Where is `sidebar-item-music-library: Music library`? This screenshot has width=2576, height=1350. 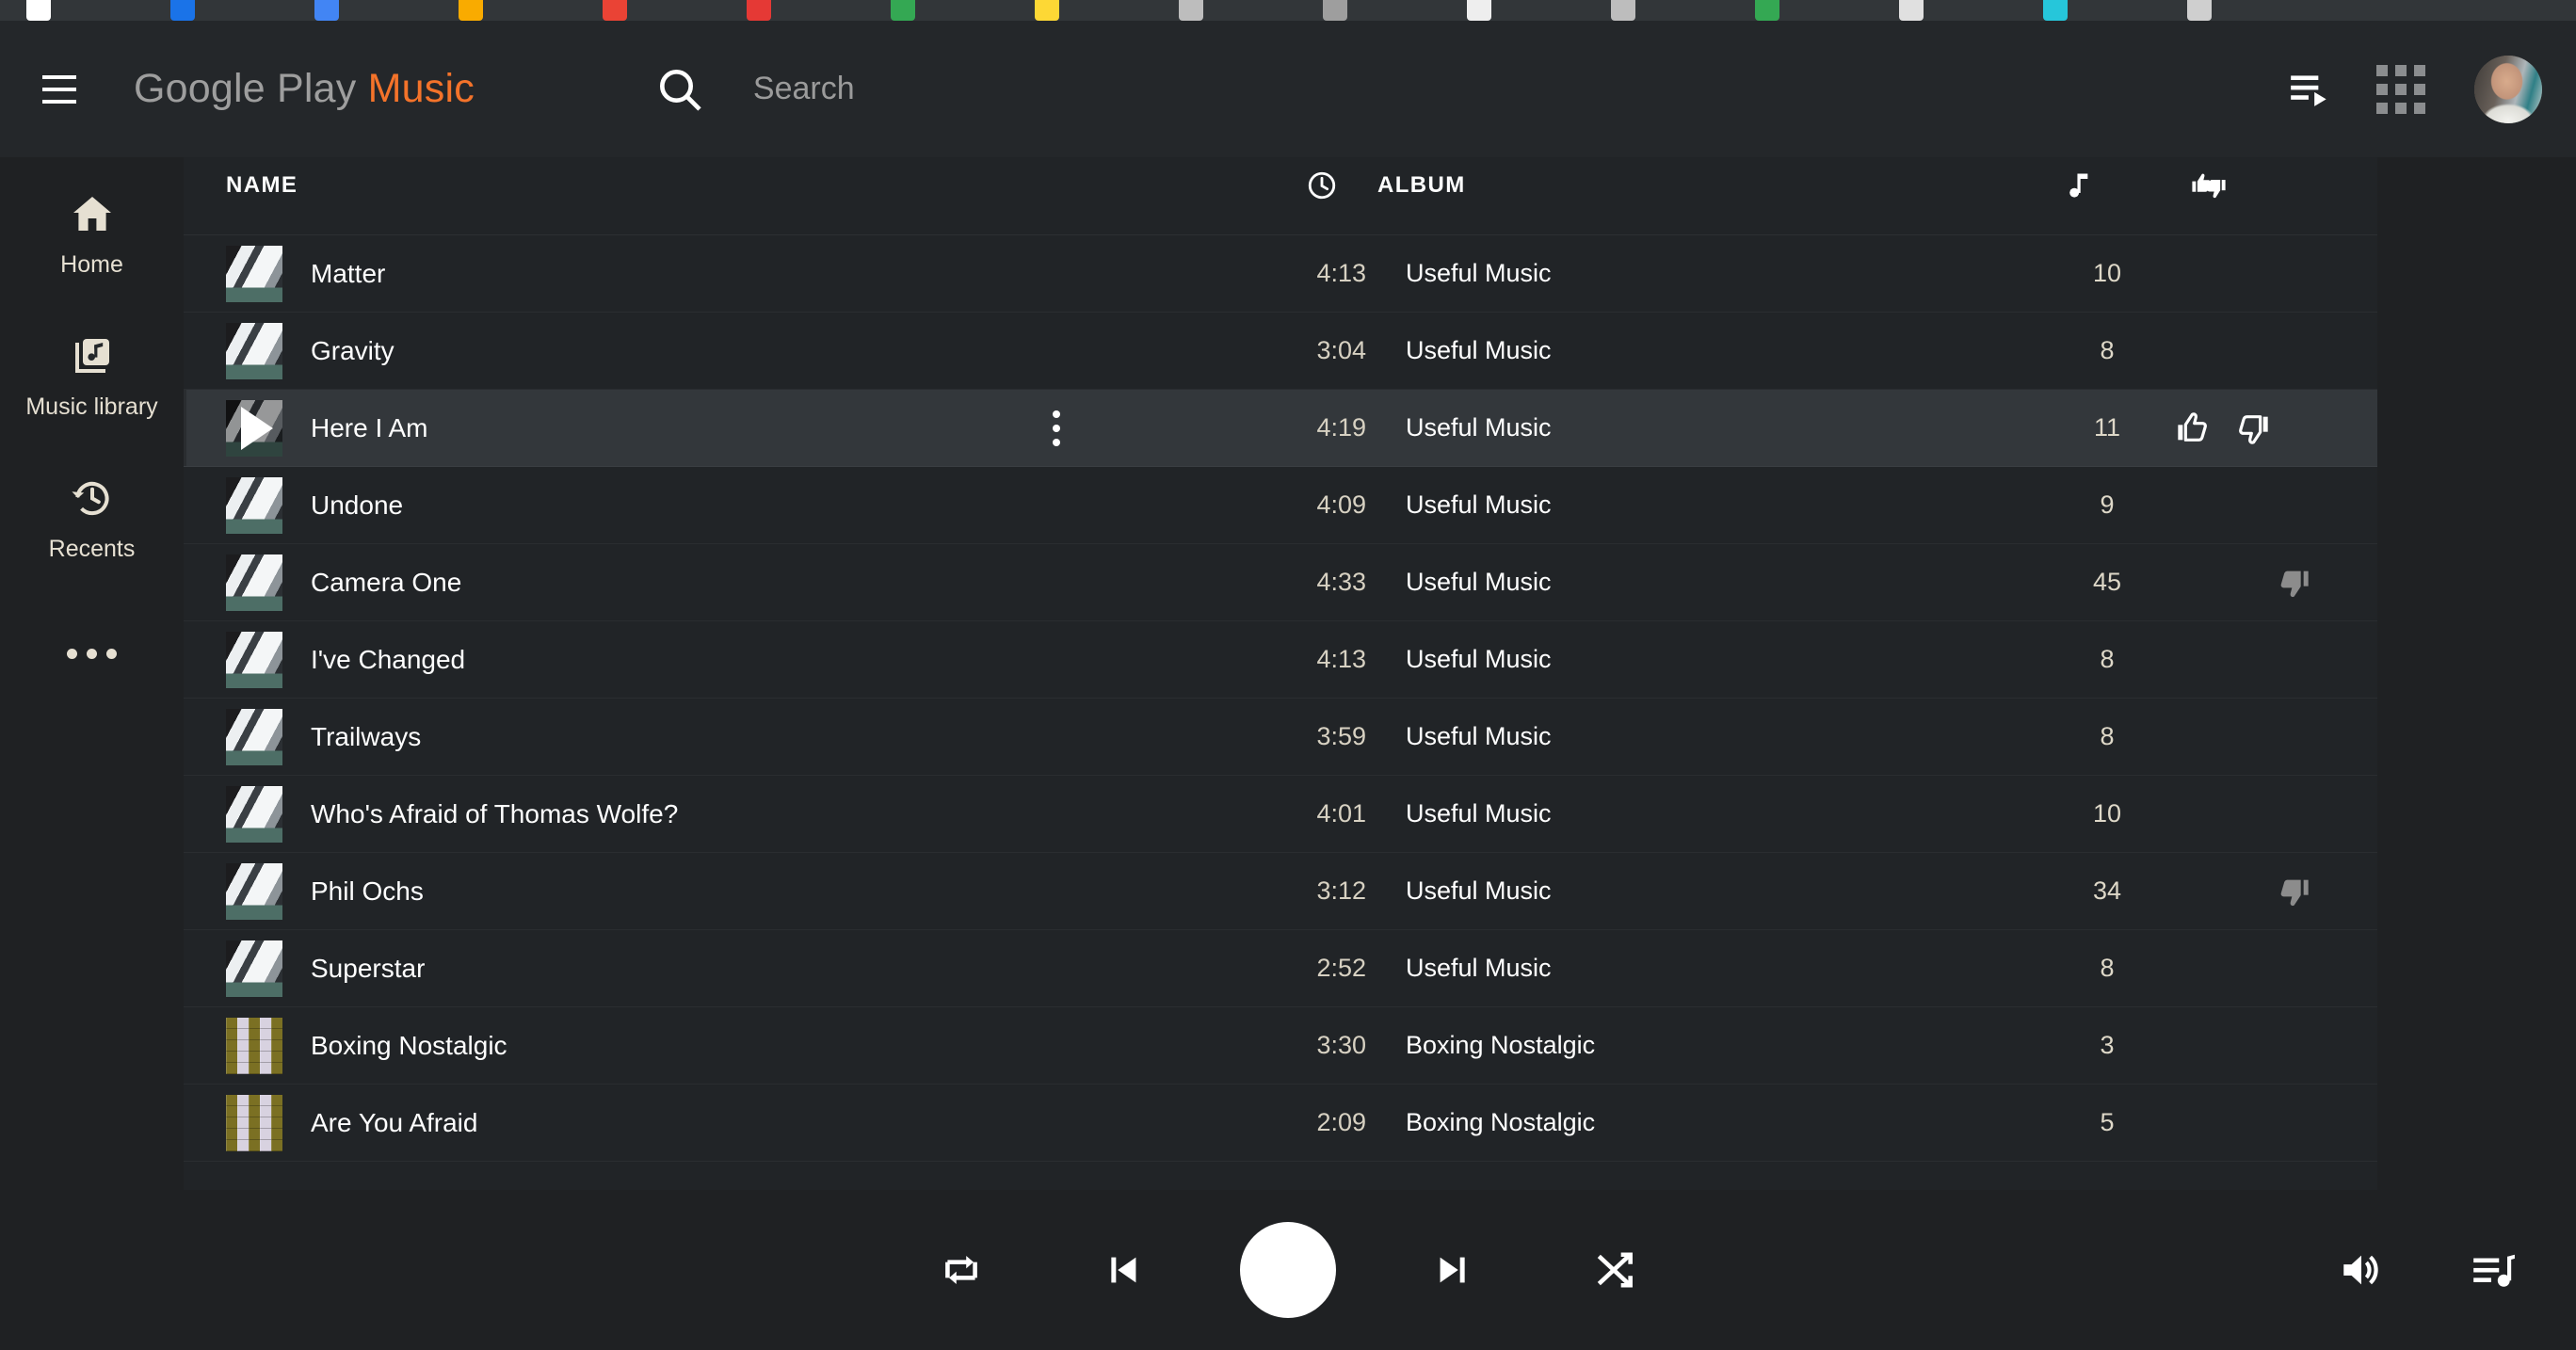
sidebar-item-music-library: Music library is located at coordinates (92, 375).